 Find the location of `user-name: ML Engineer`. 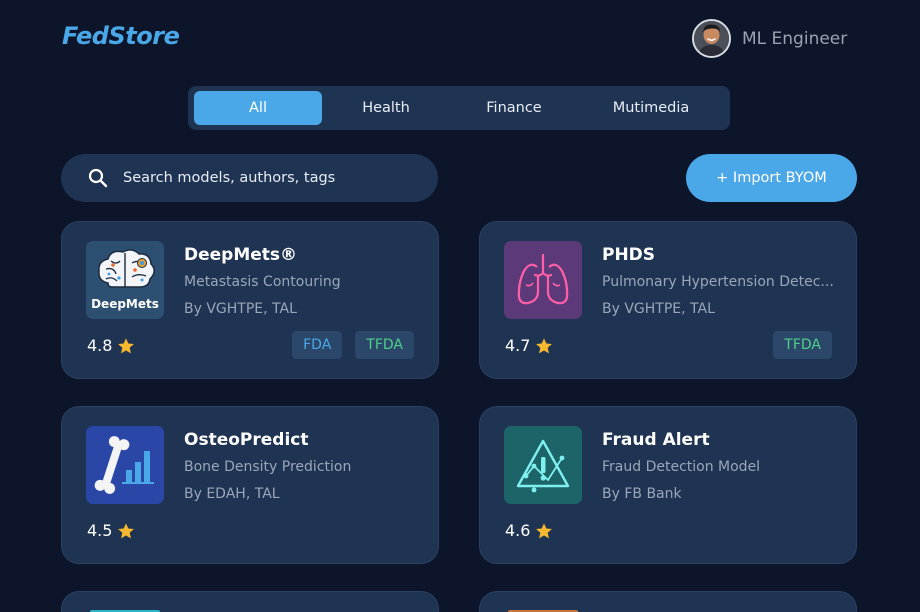

user-name: ML Engineer is located at coordinates (795, 38).